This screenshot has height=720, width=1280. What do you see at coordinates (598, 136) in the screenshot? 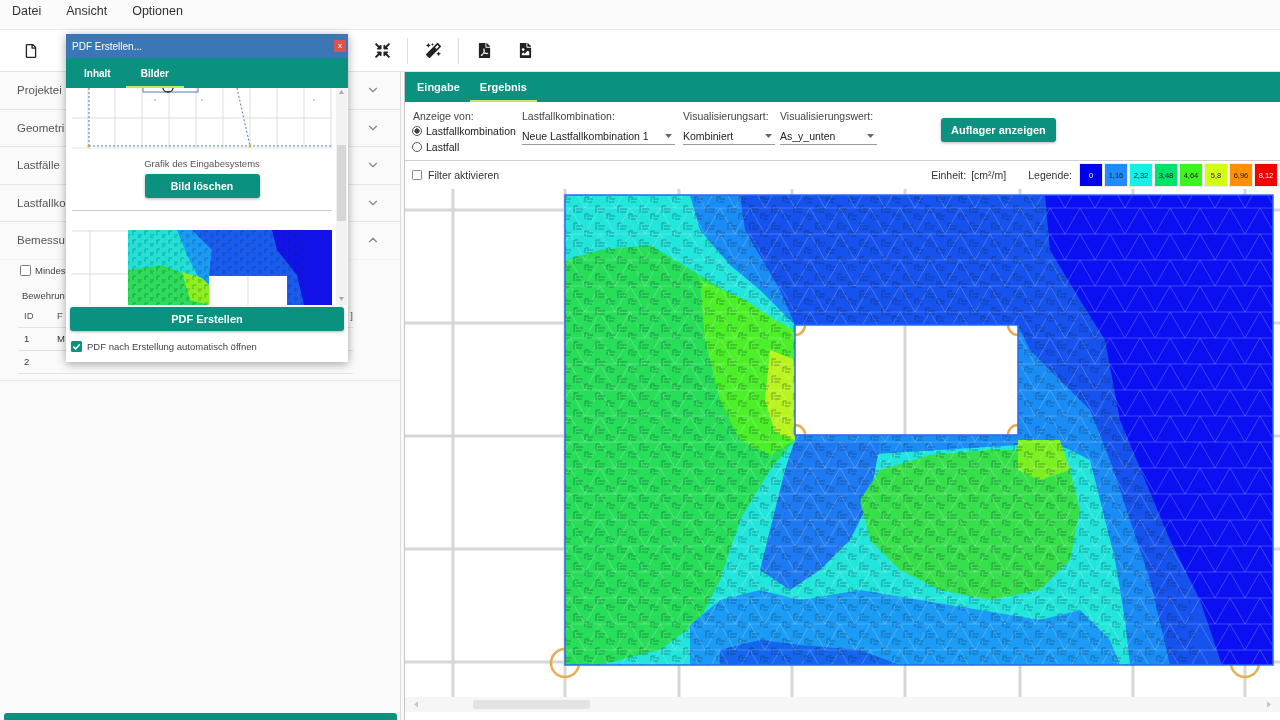
I see `dropdown-field: Neue Lastfallkombination 1` at bounding box center [598, 136].